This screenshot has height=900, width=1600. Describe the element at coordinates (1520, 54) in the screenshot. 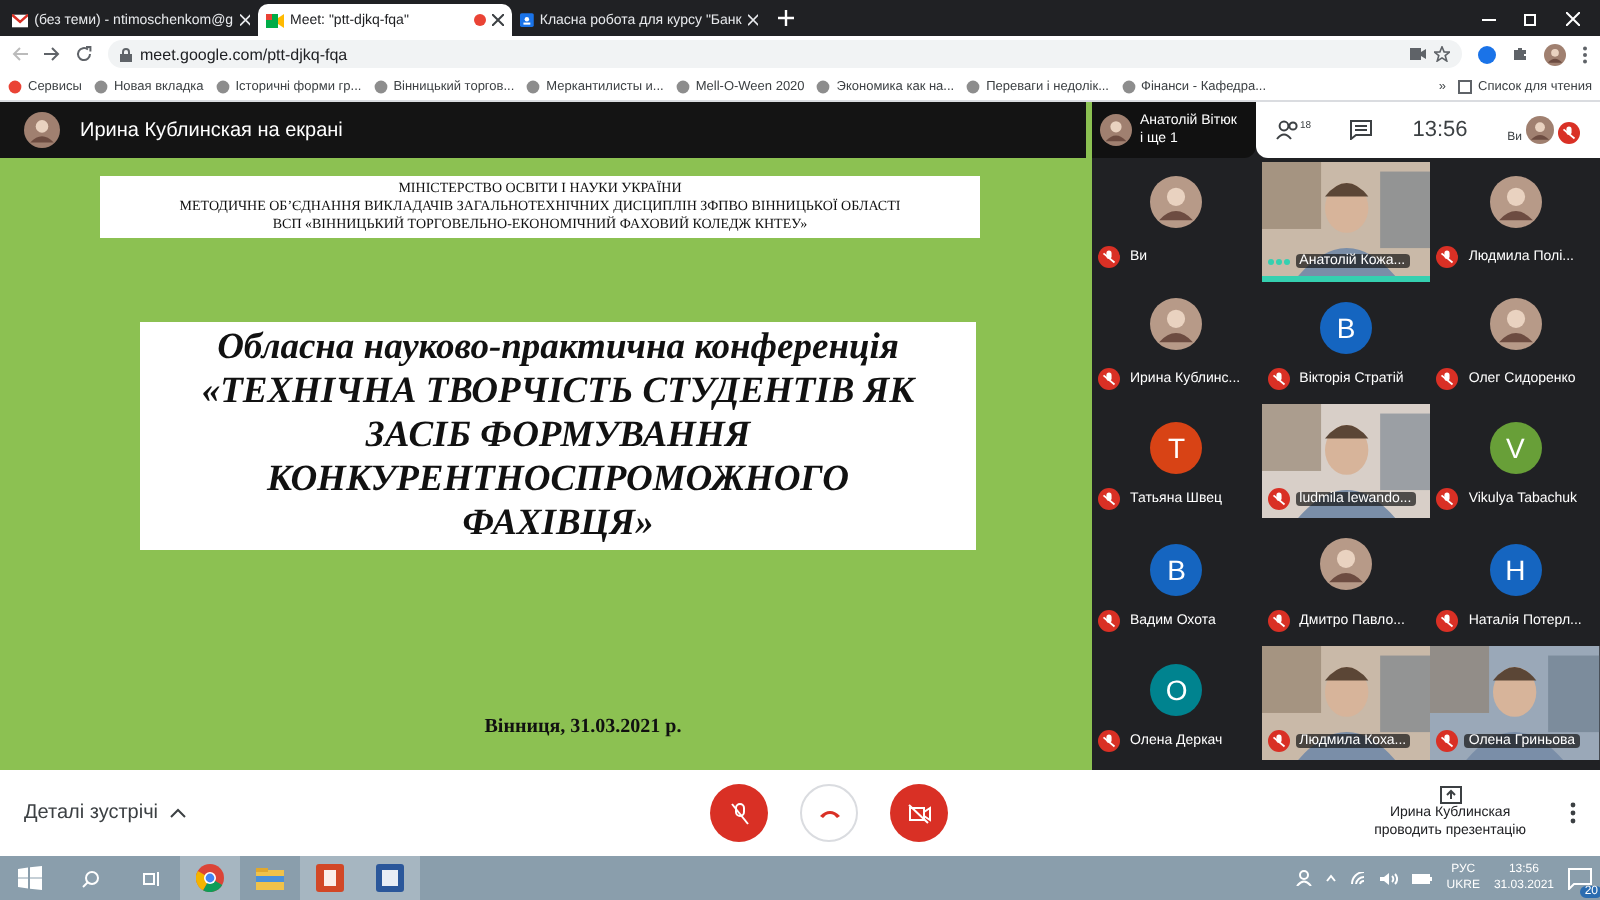

I see `puzzle-icon` at that location.